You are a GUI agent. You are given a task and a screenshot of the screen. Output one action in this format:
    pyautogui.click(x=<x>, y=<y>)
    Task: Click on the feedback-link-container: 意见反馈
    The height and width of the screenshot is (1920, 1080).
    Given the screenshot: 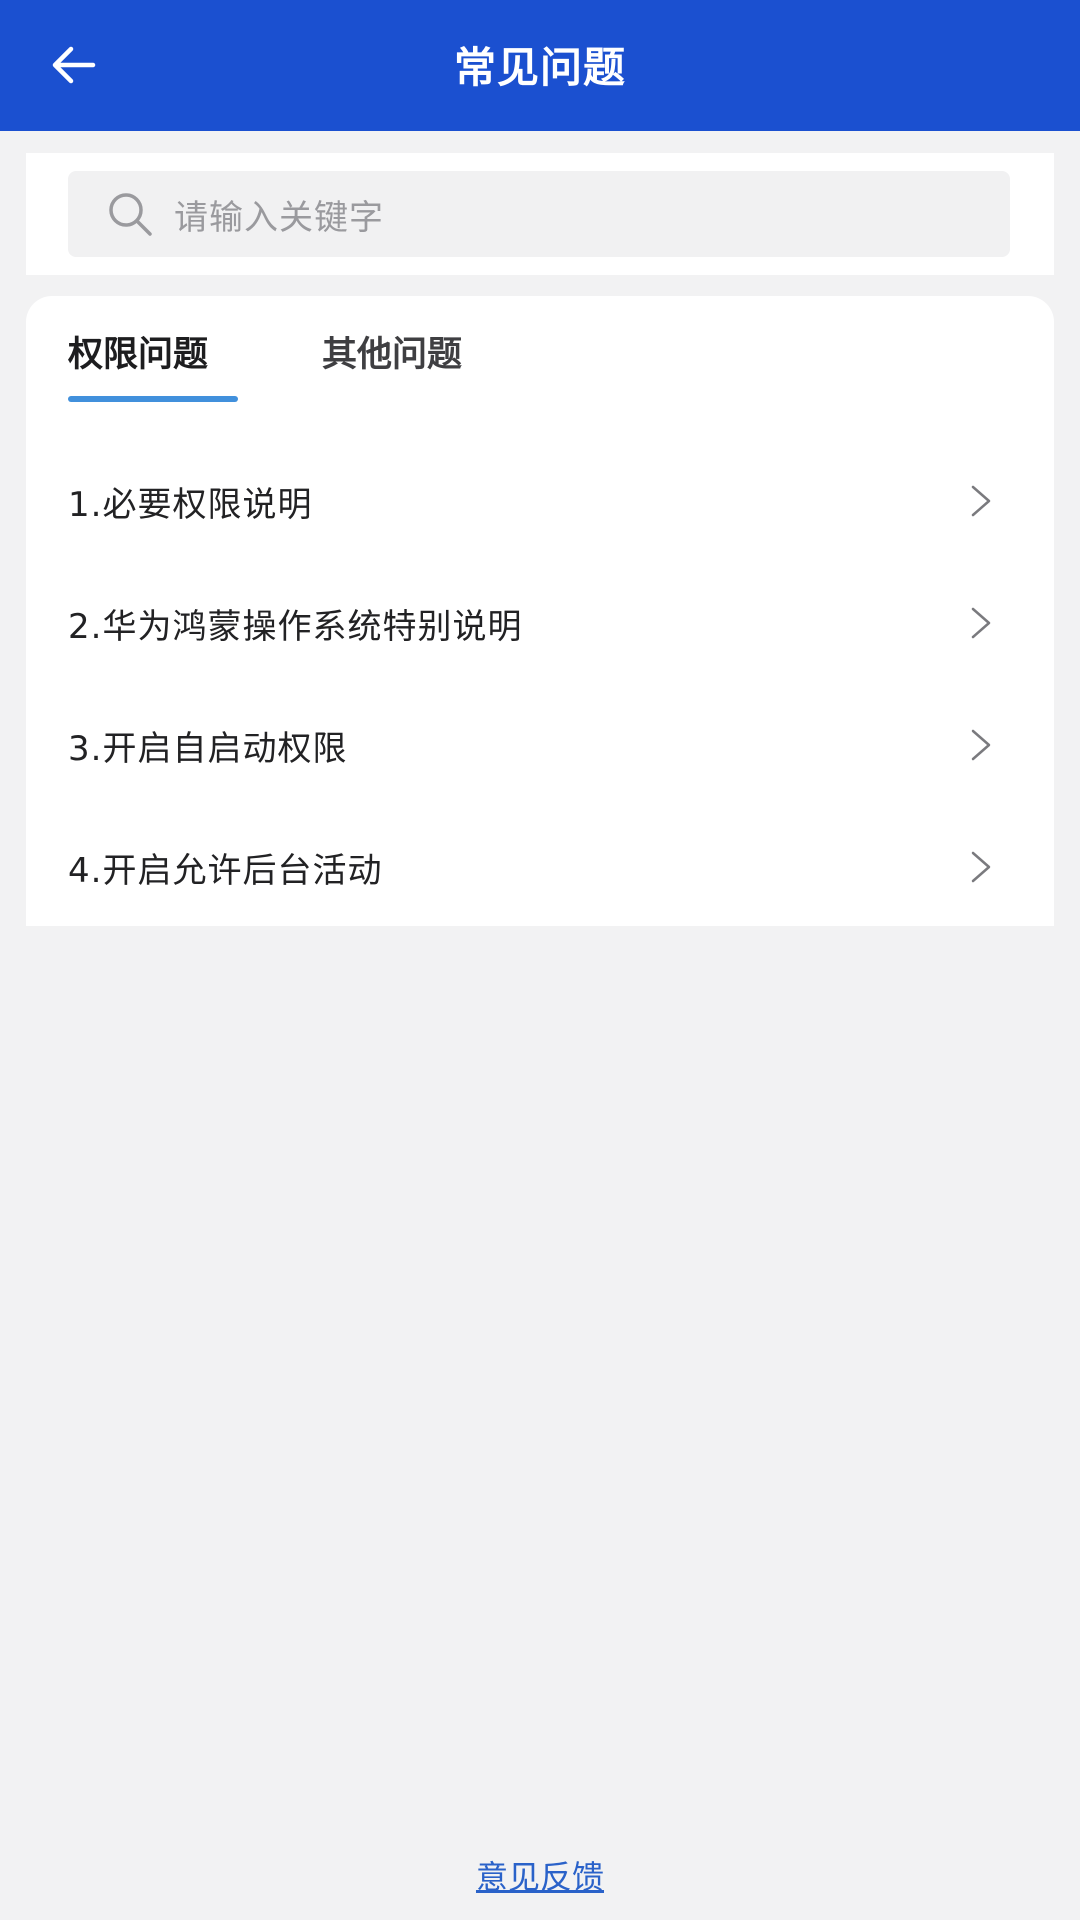 What is the action you would take?
    pyautogui.click(x=540, y=1875)
    